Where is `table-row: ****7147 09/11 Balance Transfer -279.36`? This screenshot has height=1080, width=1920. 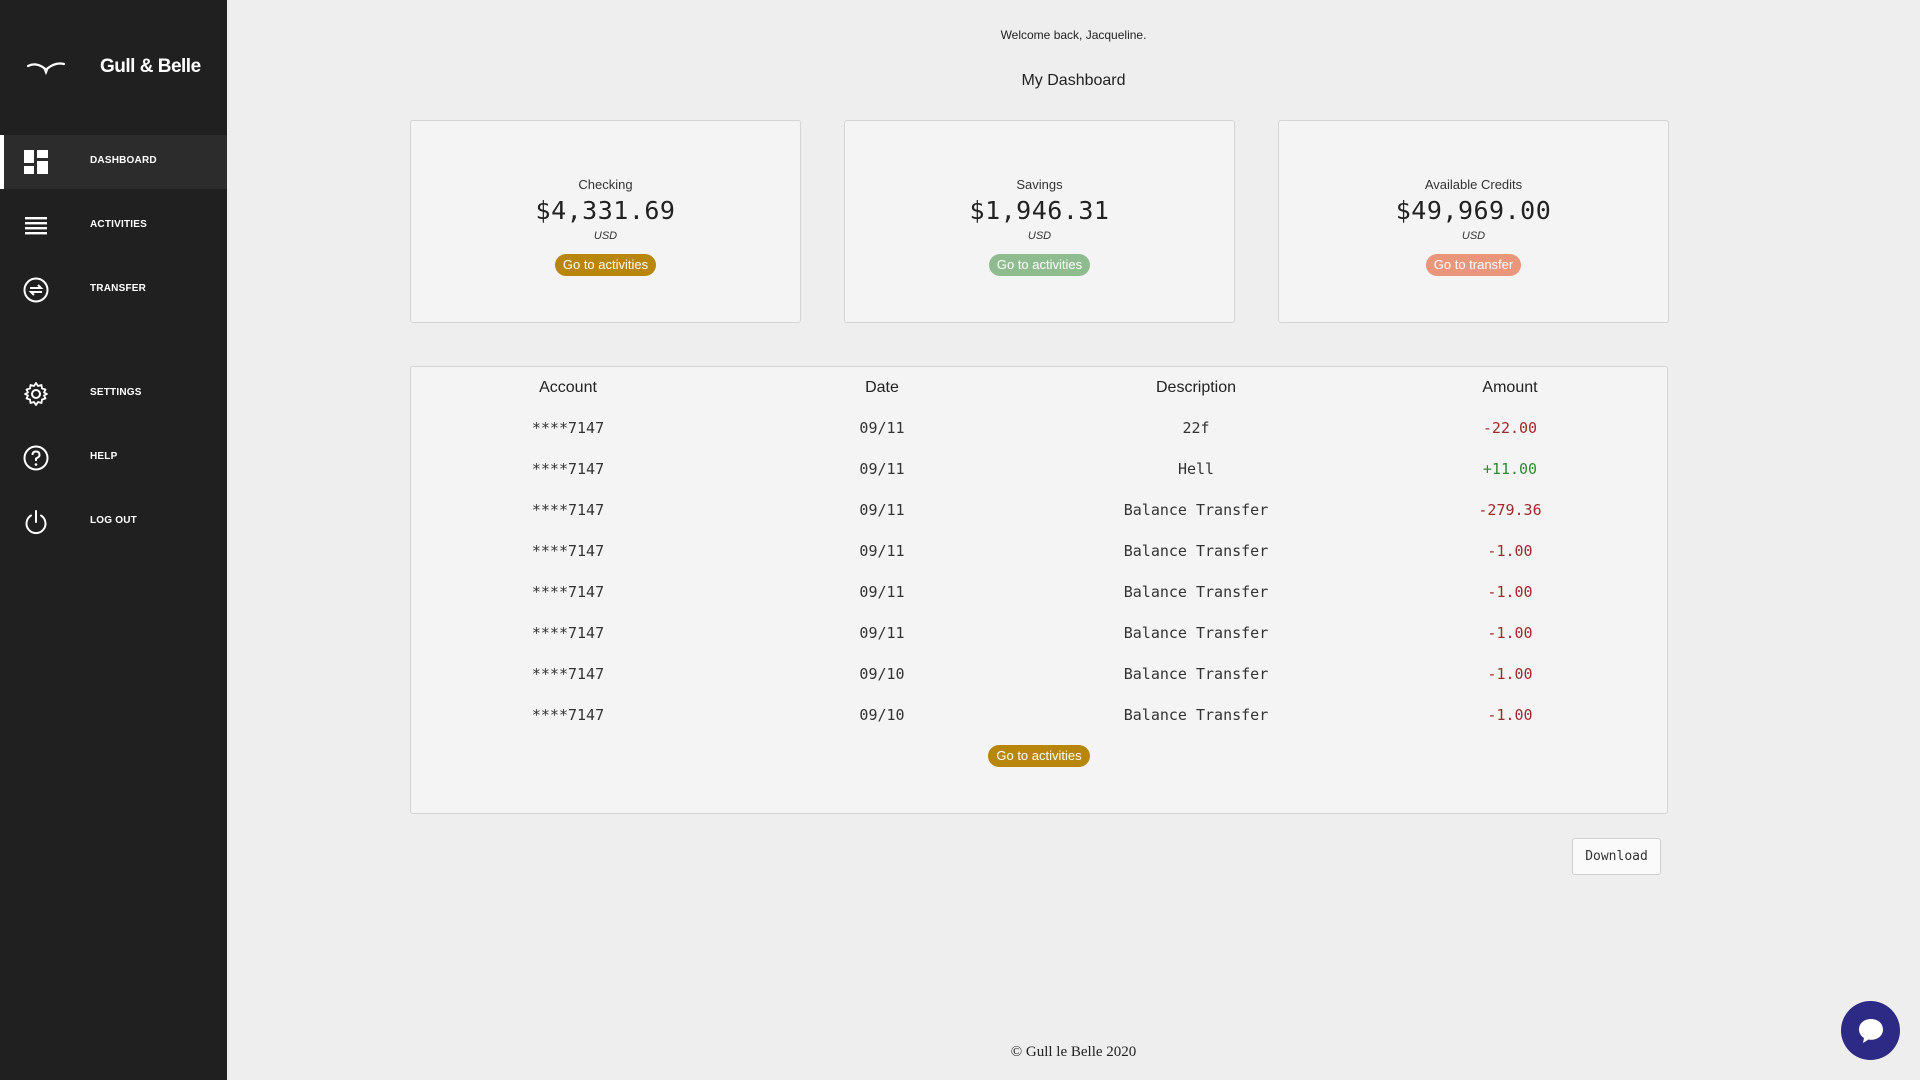
table-row: ****7147 09/11 Balance Transfer -279.36 is located at coordinates (1039, 521).